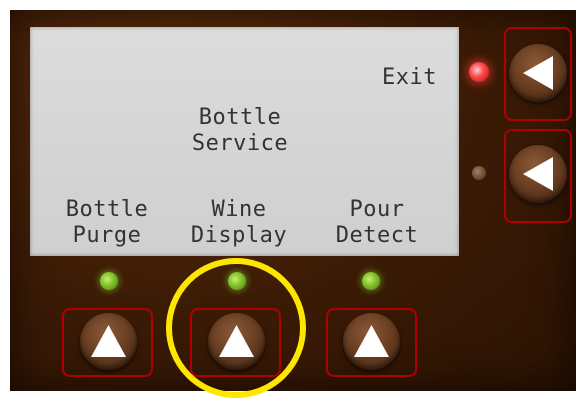  What do you see at coordinates (107, 222) in the screenshot?
I see `softkey-label-bottle-purge: Bottle Purge` at bounding box center [107, 222].